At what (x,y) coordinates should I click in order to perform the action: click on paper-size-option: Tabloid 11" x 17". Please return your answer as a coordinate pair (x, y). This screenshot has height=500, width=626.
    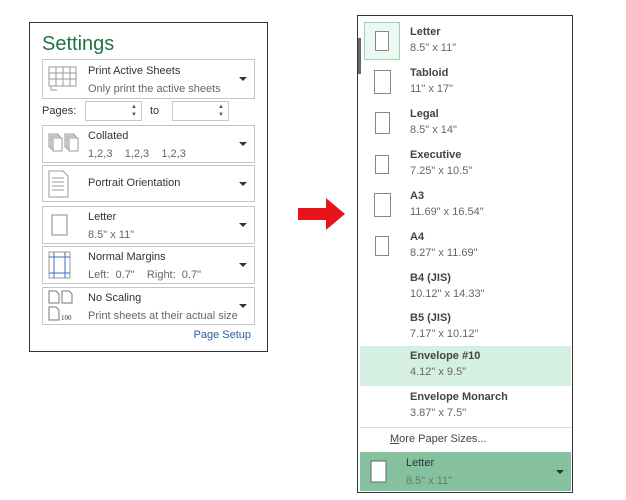
    Looking at the image, I should click on (465, 83).